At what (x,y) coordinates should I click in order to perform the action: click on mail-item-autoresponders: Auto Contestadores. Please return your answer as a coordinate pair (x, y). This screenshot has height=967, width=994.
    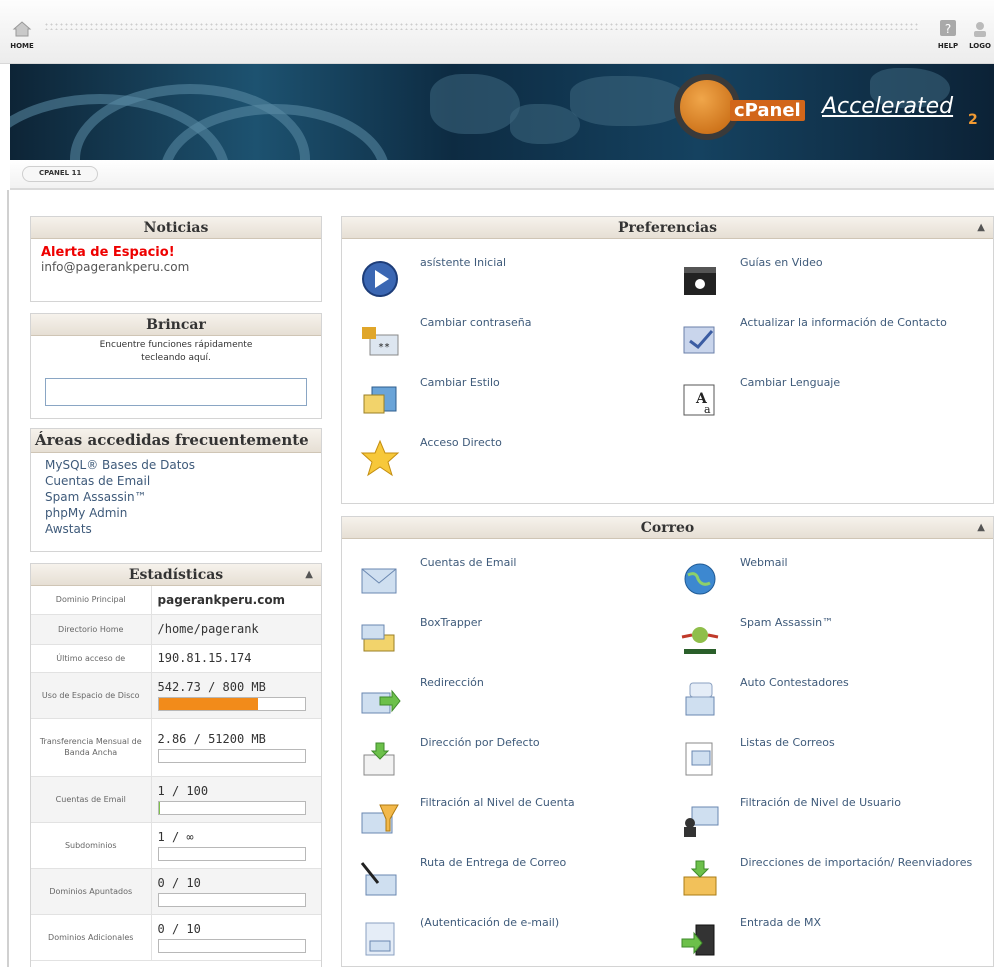
    Looking at the image, I should click on (828, 701).